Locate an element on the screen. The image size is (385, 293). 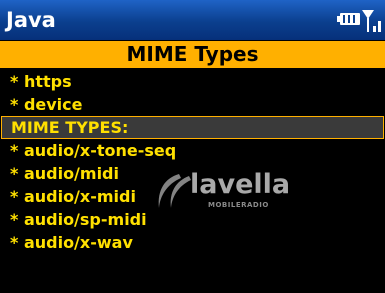
list-item: * audio/x-tone-seq is located at coordinates (192, 150).